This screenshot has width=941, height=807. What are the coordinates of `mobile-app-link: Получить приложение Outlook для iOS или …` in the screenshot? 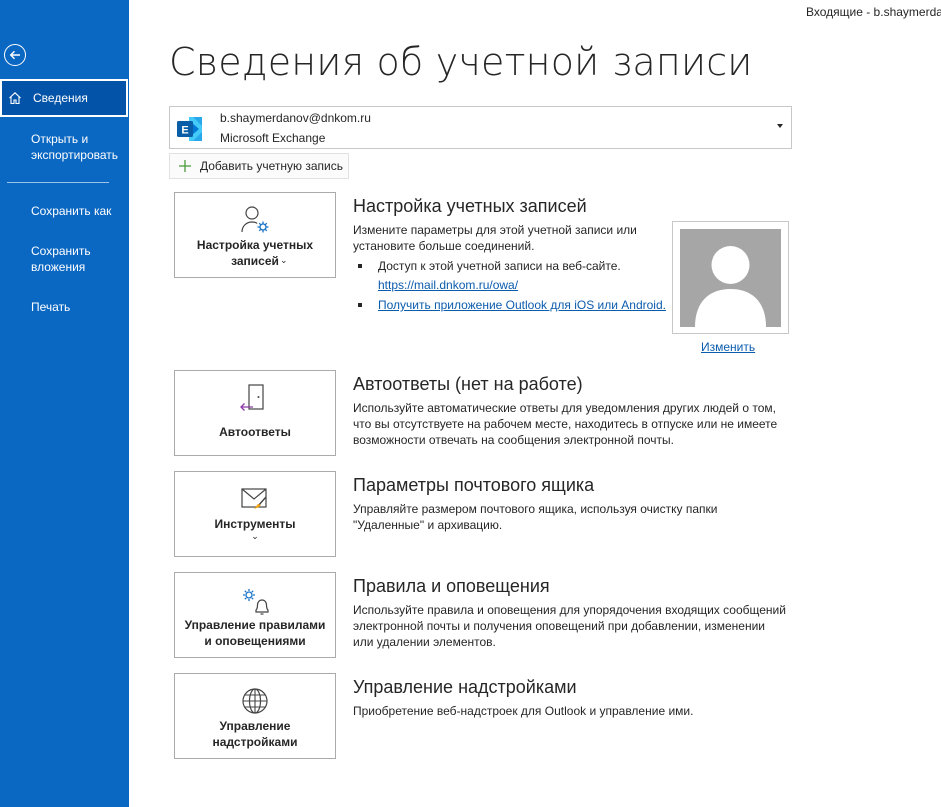 It's located at (522, 305).